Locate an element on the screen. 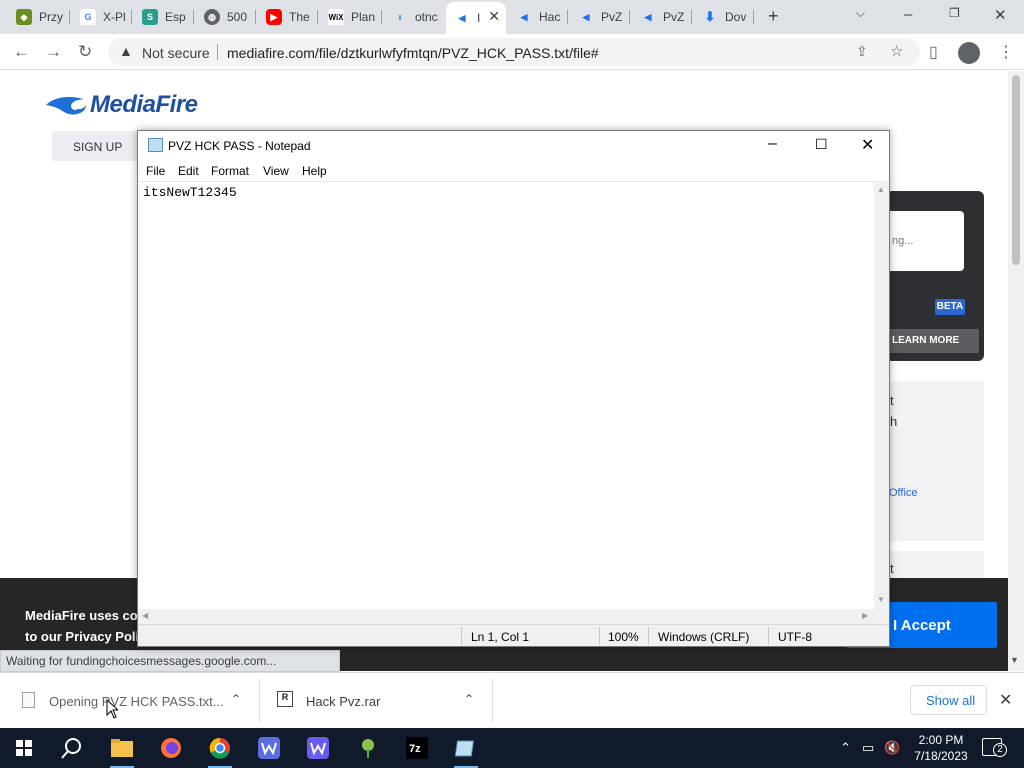  close-button: ✕ is located at coordinates (867, 145).